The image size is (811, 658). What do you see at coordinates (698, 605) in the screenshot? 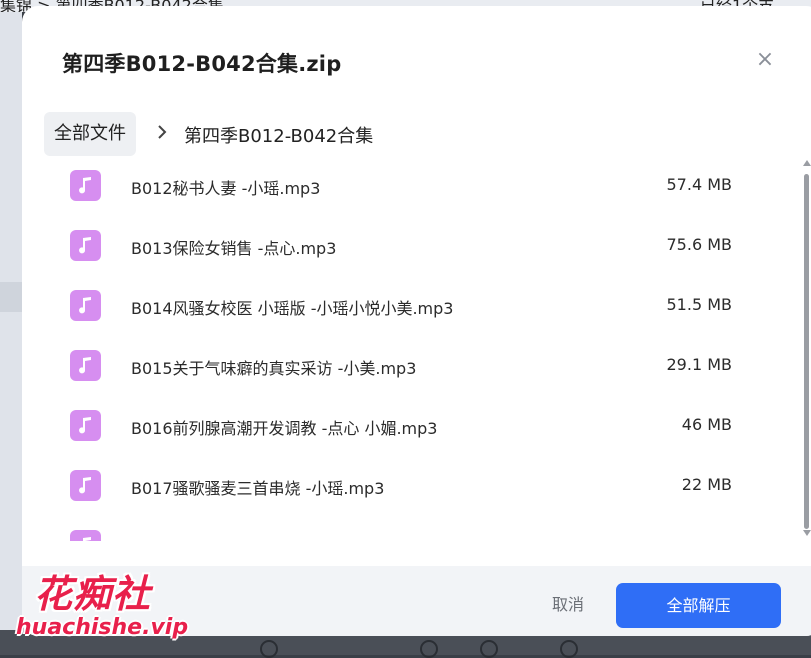
I see `extract-all-button: 全部解压` at bounding box center [698, 605].